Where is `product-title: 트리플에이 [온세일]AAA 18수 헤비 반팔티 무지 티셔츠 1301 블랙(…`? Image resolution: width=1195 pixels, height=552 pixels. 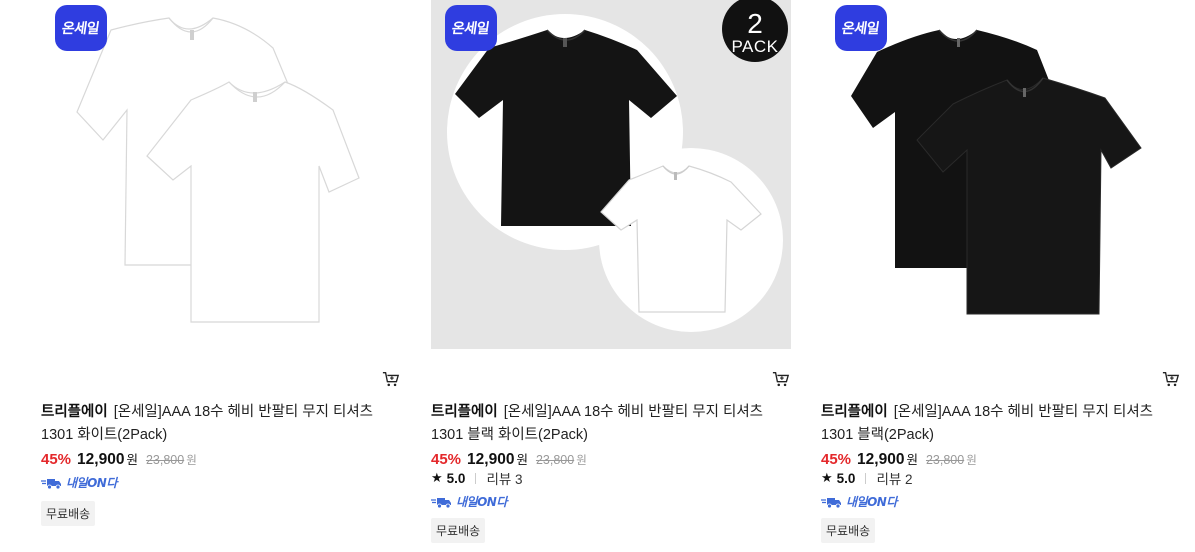
product-title: 트리플에이 [온세일]AAA 18수 헤비 반팔티 무지 티셔츠 1301 블랙(… is located at coordinates (1001, 424).